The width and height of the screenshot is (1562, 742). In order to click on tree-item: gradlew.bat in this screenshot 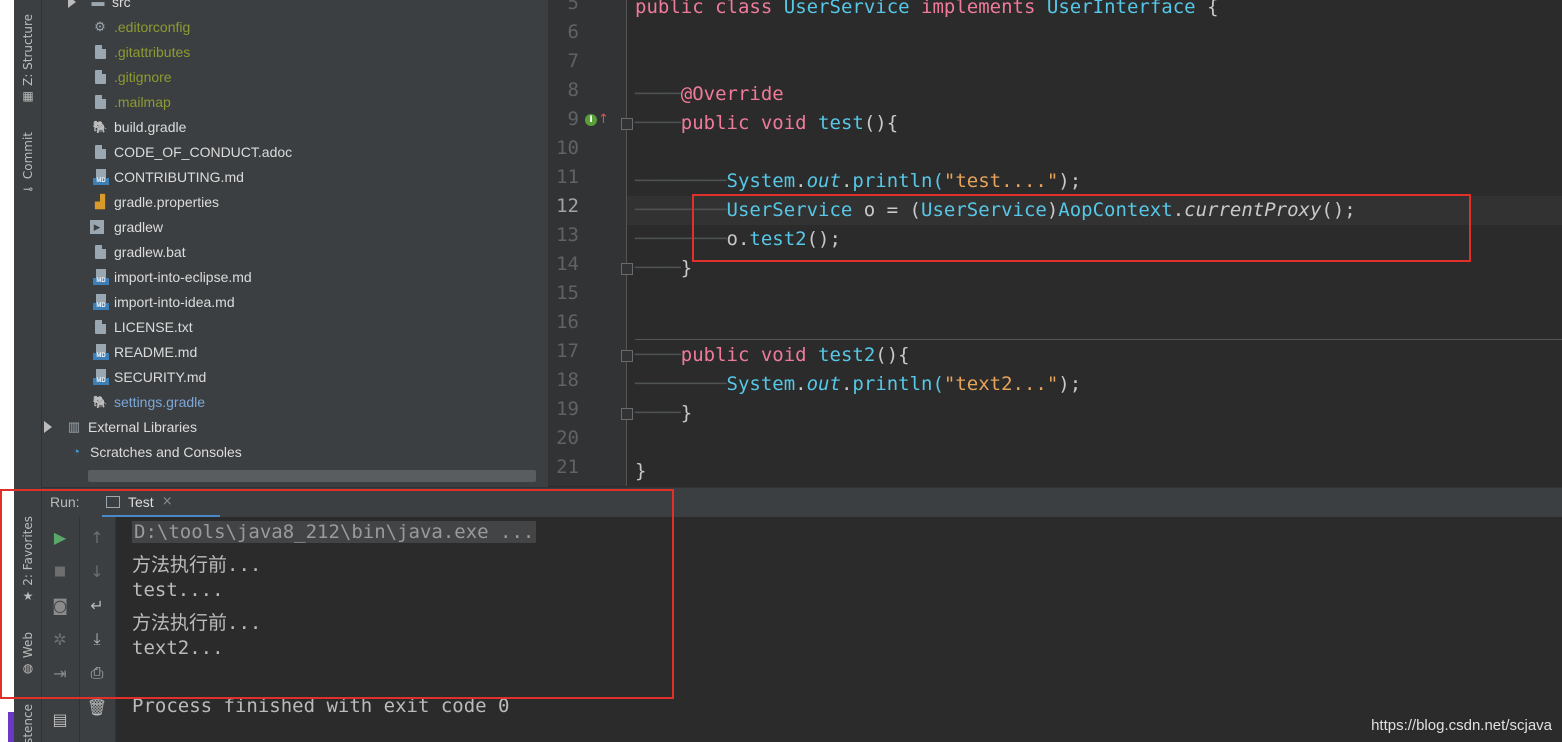, I will do `click(138, 251)`.